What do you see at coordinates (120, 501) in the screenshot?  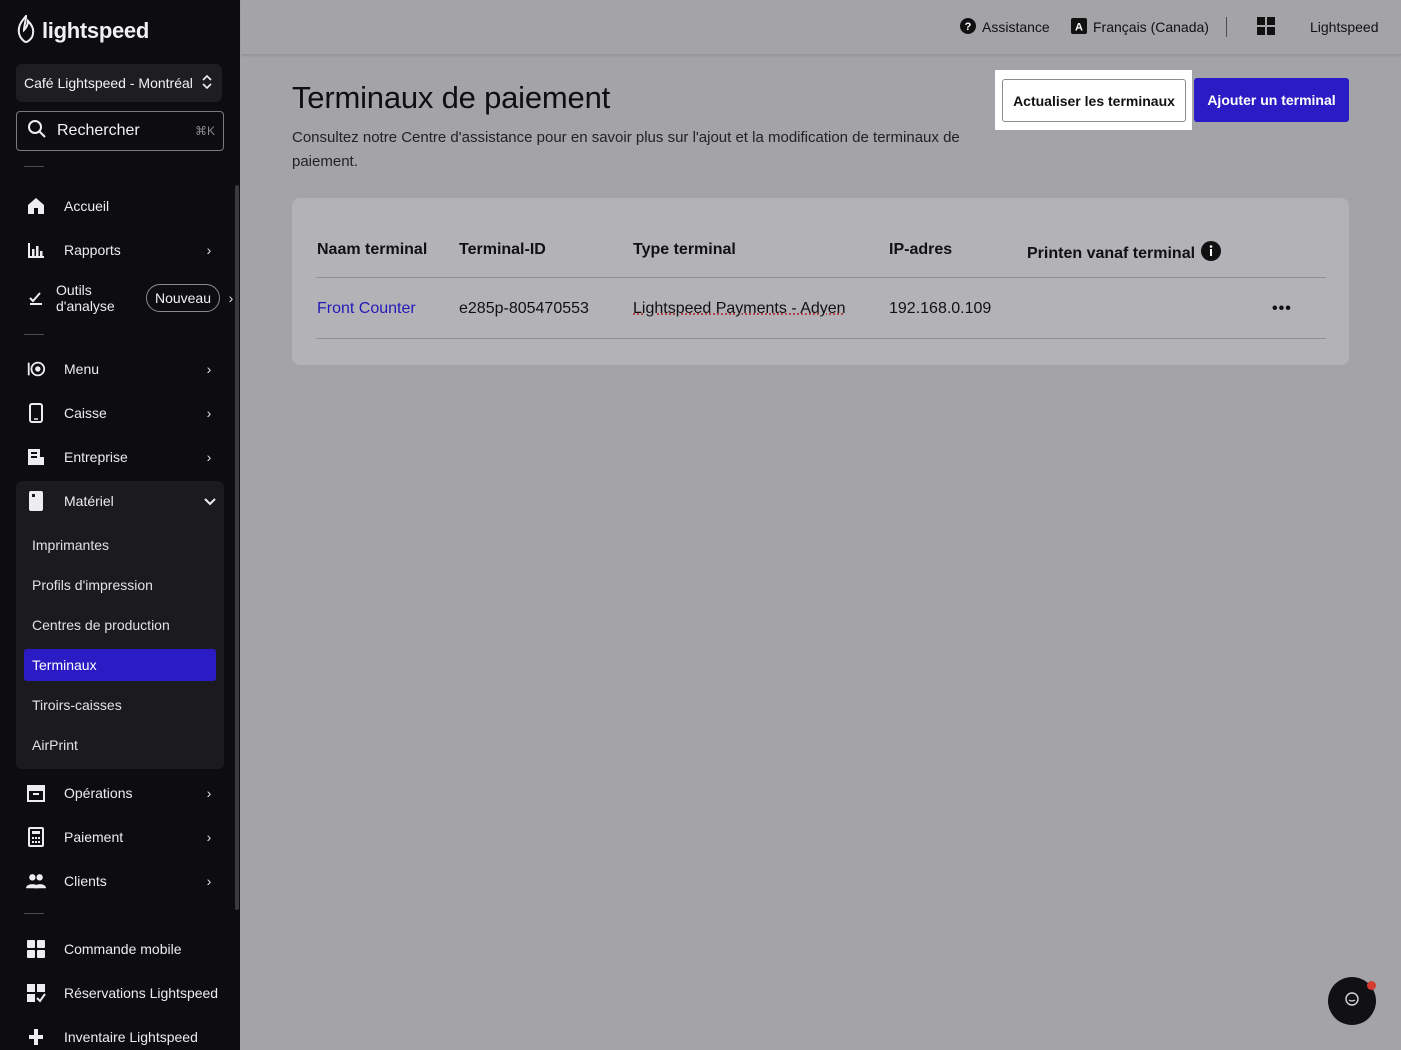 I see `sidebar-item-materiel: Matériel` at bounding box center [120, 501].